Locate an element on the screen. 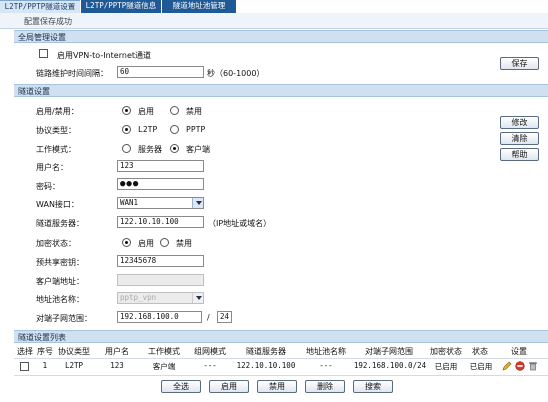 The width and height of the screenshot is (548, 402). enable-on-radio is located at coordinates (126, 110).